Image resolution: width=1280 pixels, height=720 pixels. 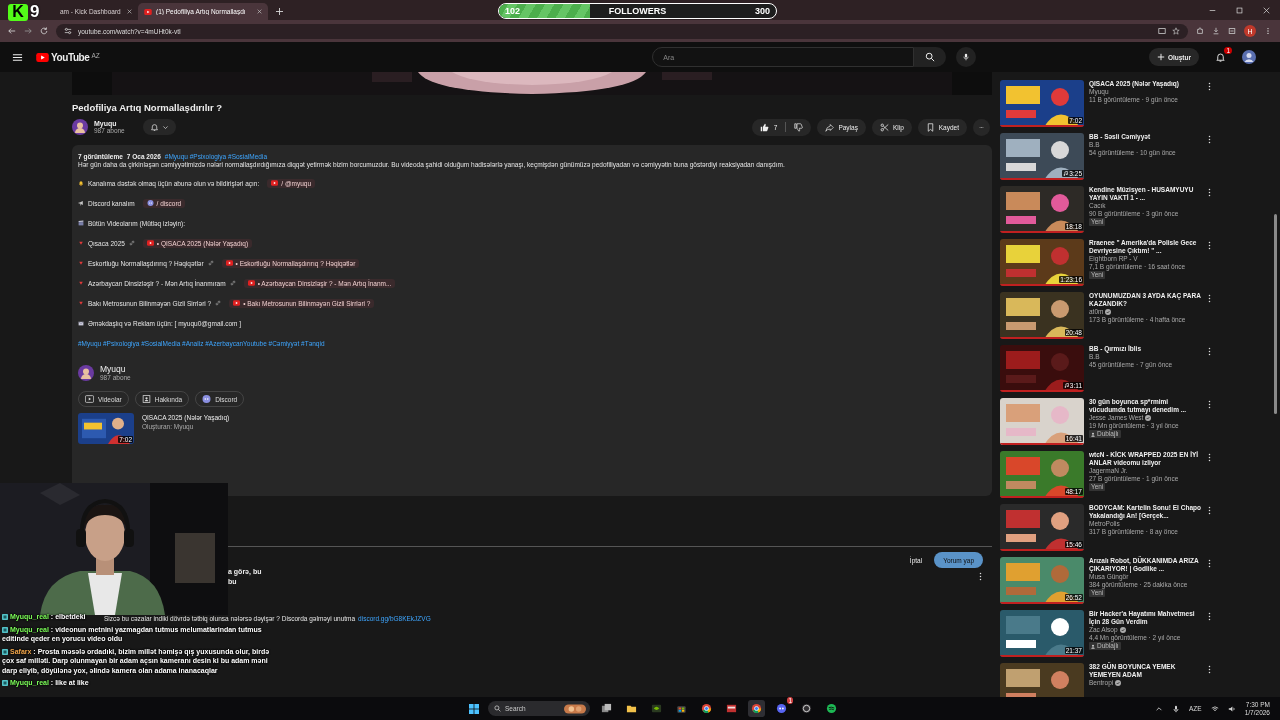 What do you see at coordinates (1159, 708) in the screenshot?
I see `chevron-up-icon` at bounding box center [1159, 708].